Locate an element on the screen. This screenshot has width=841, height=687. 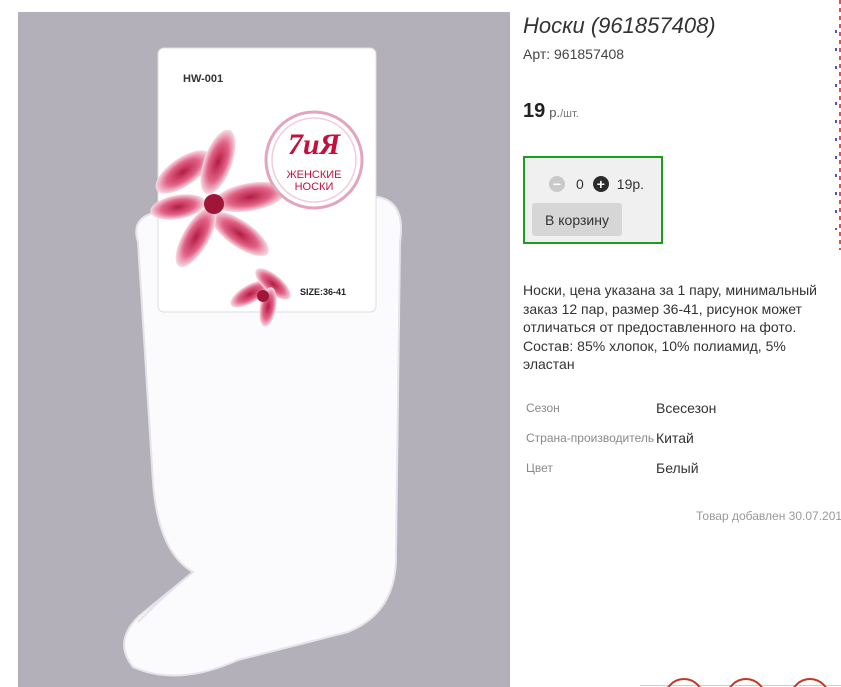
property-label: Страна-производитель is located at coordinates (590, 438).